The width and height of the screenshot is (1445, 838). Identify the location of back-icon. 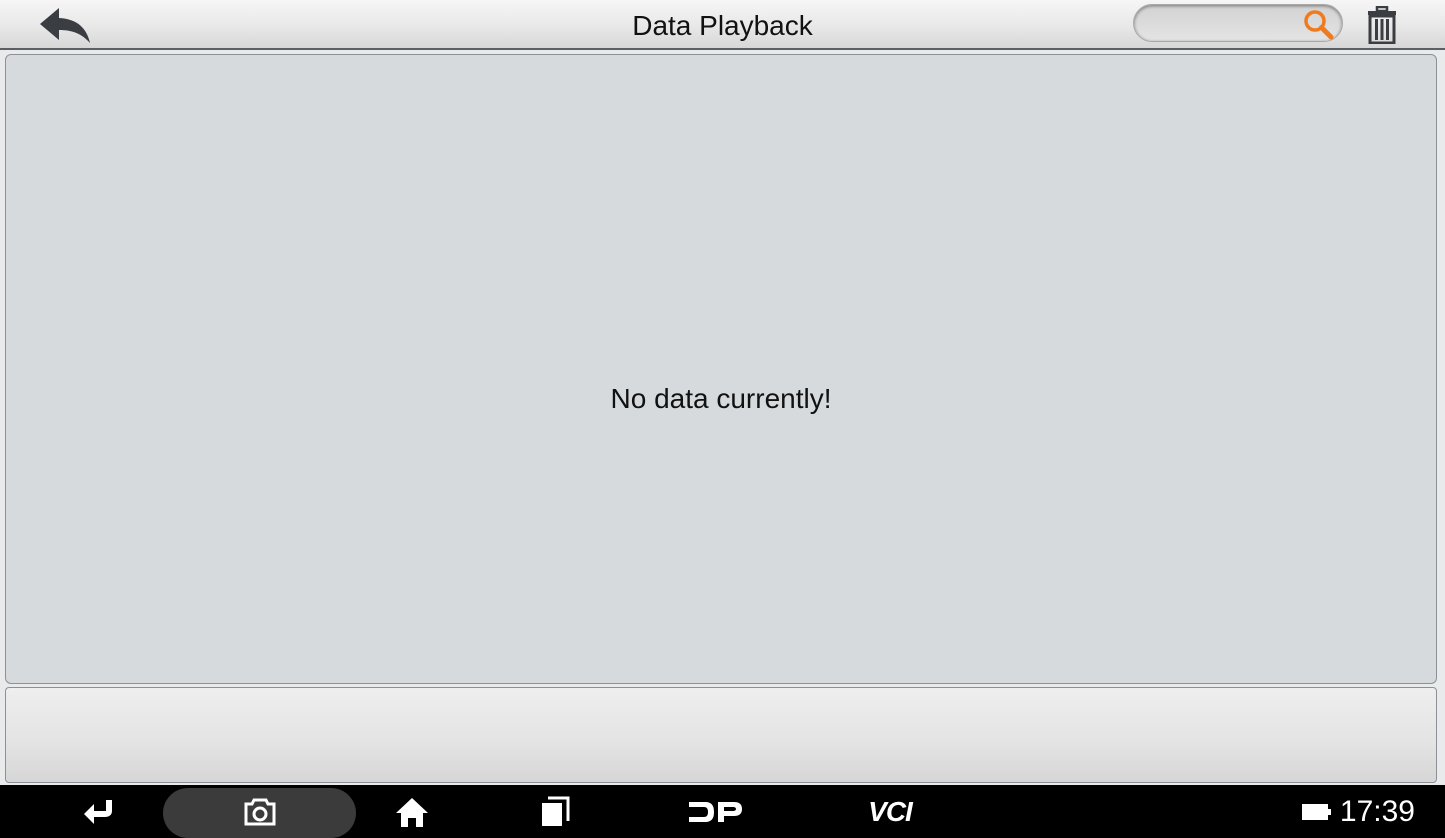
(98, 811).